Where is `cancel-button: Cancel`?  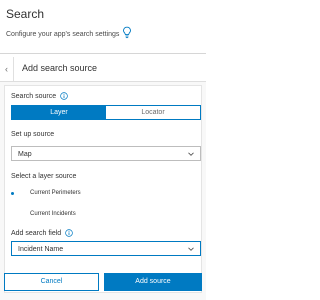 cancel-button: Cancel is located at coordinates (51, 282).